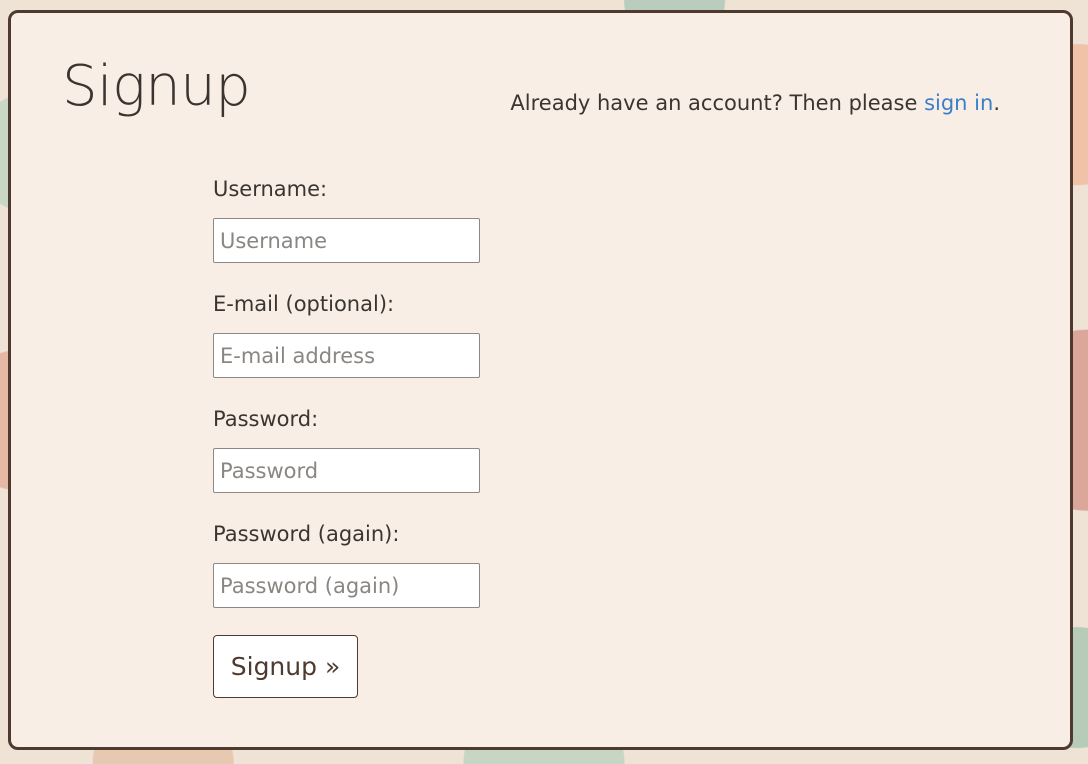 The image size is (1088, 764). I want to click on signin-prefix: Already have an account? Then please, so click(717, 103).